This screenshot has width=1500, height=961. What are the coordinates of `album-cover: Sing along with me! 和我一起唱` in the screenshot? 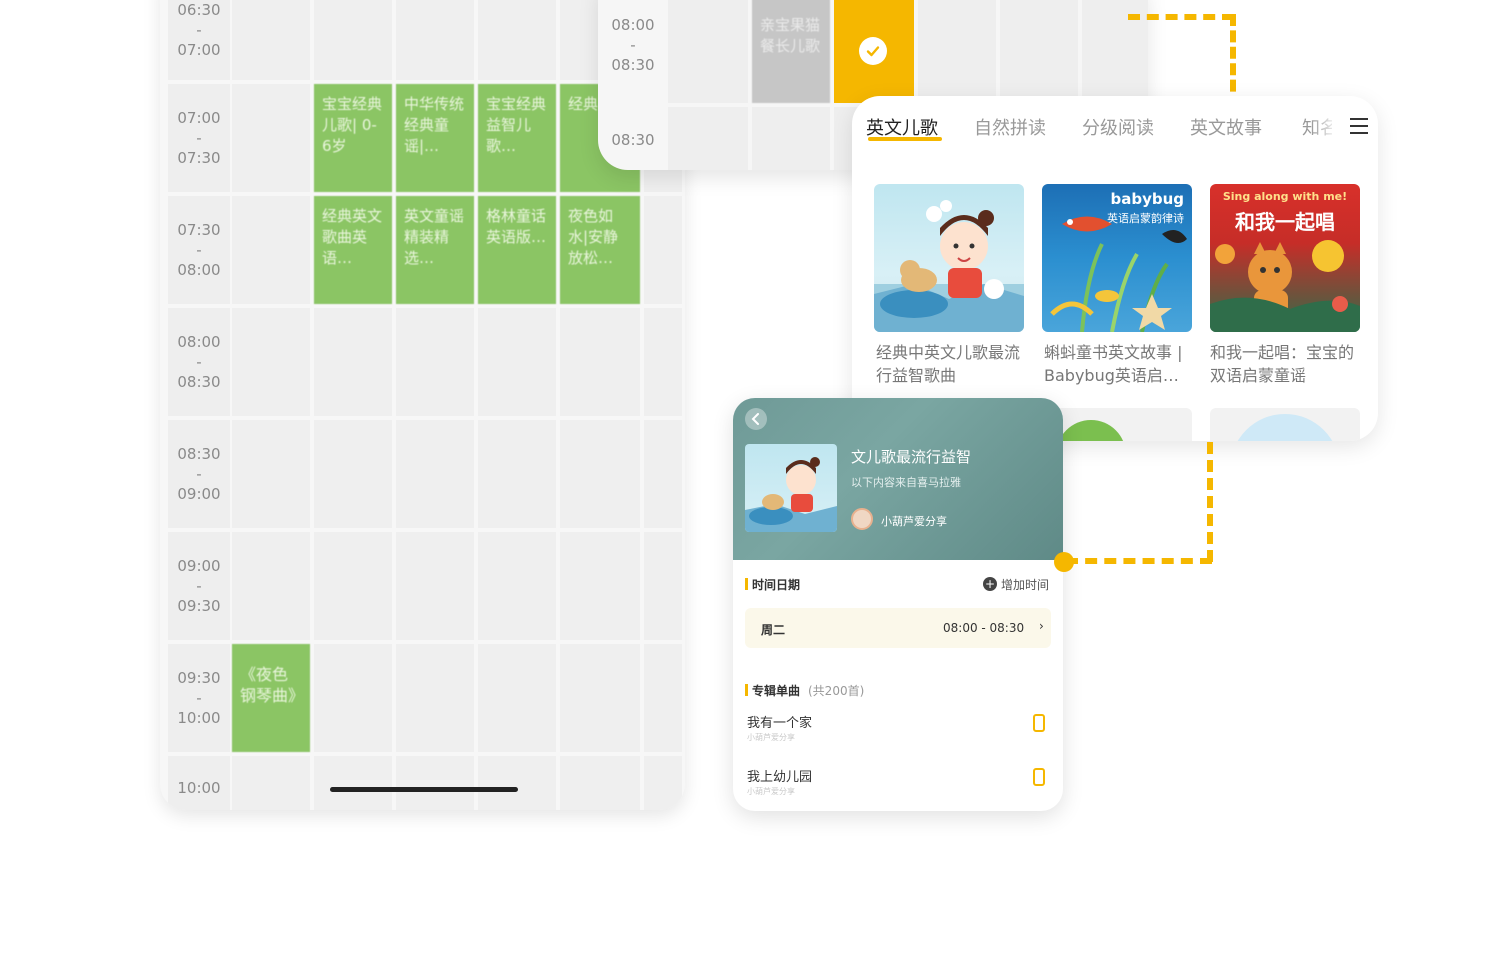 It's located at (1285, 258).